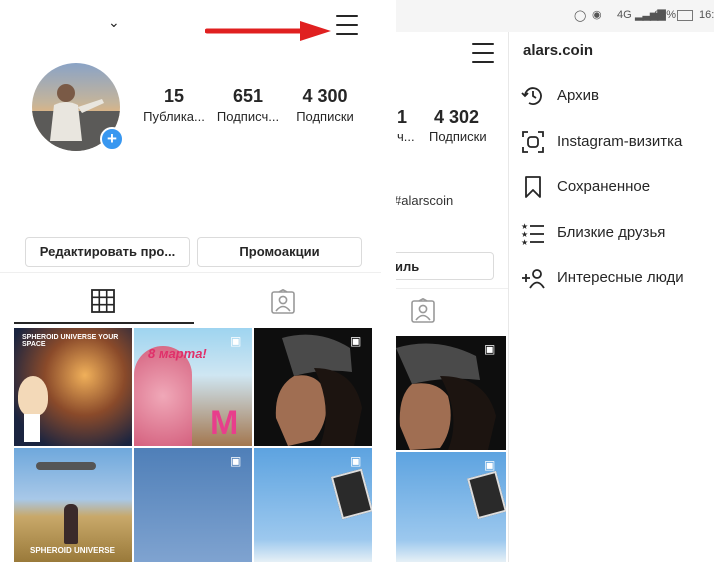 This screenshot has height=562, width=714. Describe the element at coordinates (325, 96) in the screenshot. I see `following-count: 4 300` at that location.